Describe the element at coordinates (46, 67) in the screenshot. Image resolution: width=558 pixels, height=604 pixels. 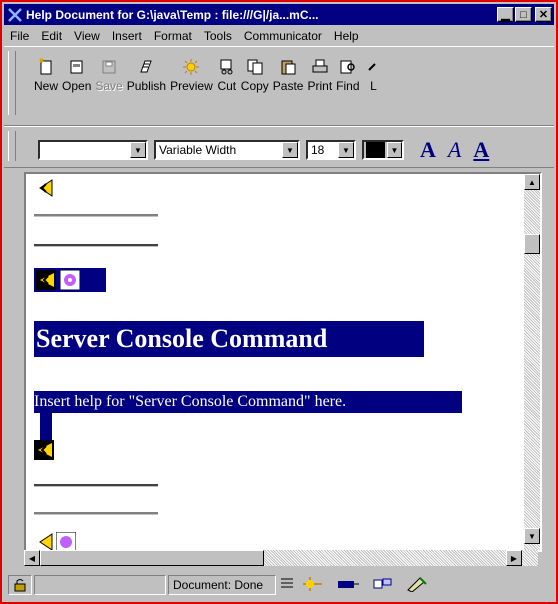
I see `new-icon` at that location.